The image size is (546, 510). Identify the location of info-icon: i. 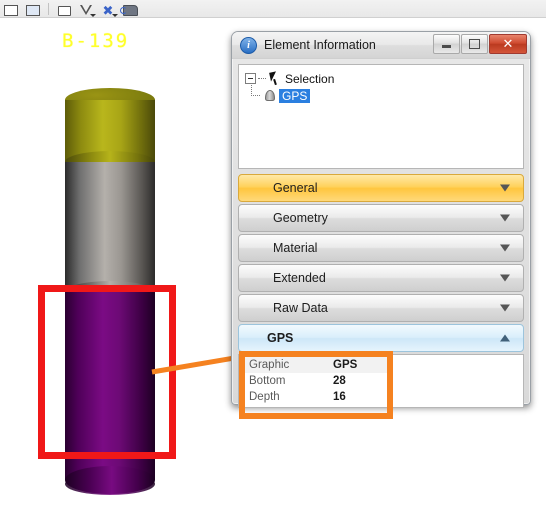
(248, 45).